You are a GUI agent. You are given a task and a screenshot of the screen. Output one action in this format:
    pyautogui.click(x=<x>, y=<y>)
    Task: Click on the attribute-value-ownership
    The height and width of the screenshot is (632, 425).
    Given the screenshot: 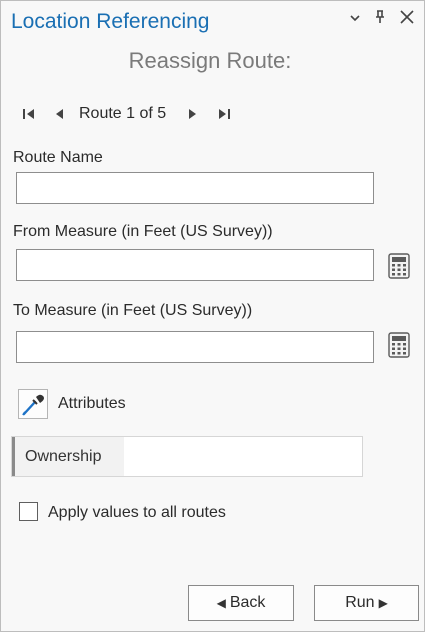 What is the action you would take?
    pyautogui.click(x=243, y=456)
    